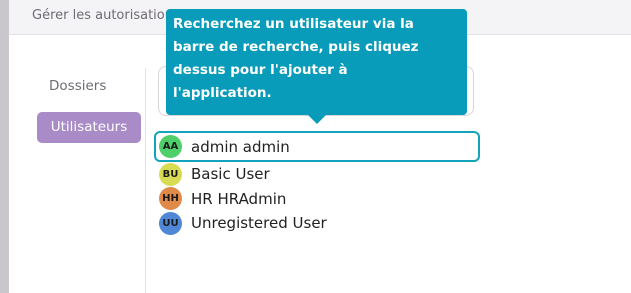 This screenshot has height=293, width=631. I want to click on sidebar-item-users: Utilisateurs, so click(89, 127).